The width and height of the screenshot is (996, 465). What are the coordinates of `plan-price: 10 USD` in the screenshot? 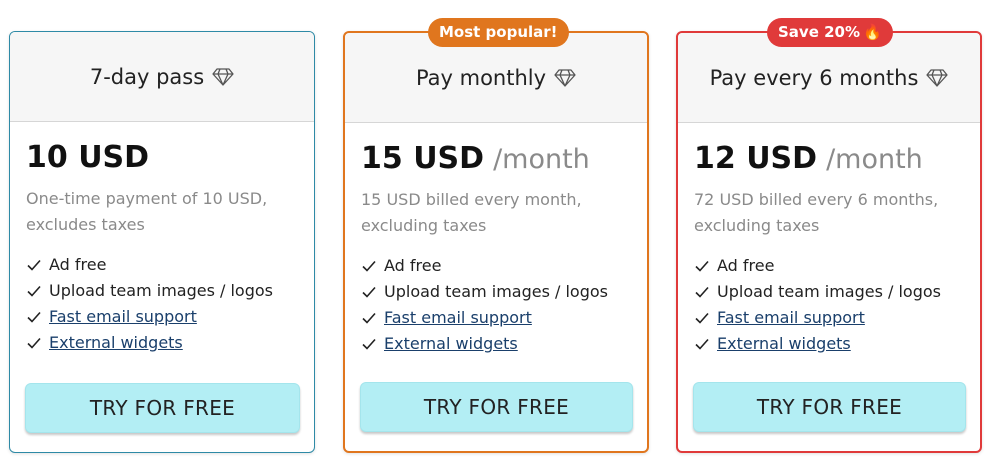 It's located at (162, 157).